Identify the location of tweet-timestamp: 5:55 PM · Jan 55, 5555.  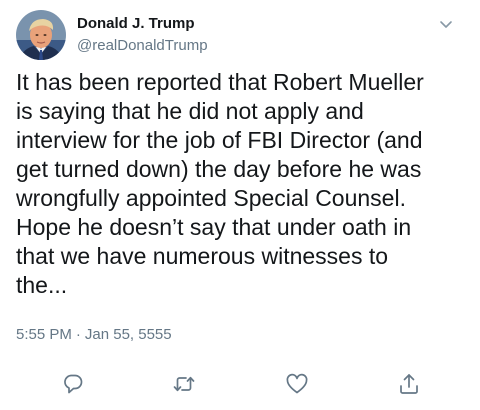
(94, 334).